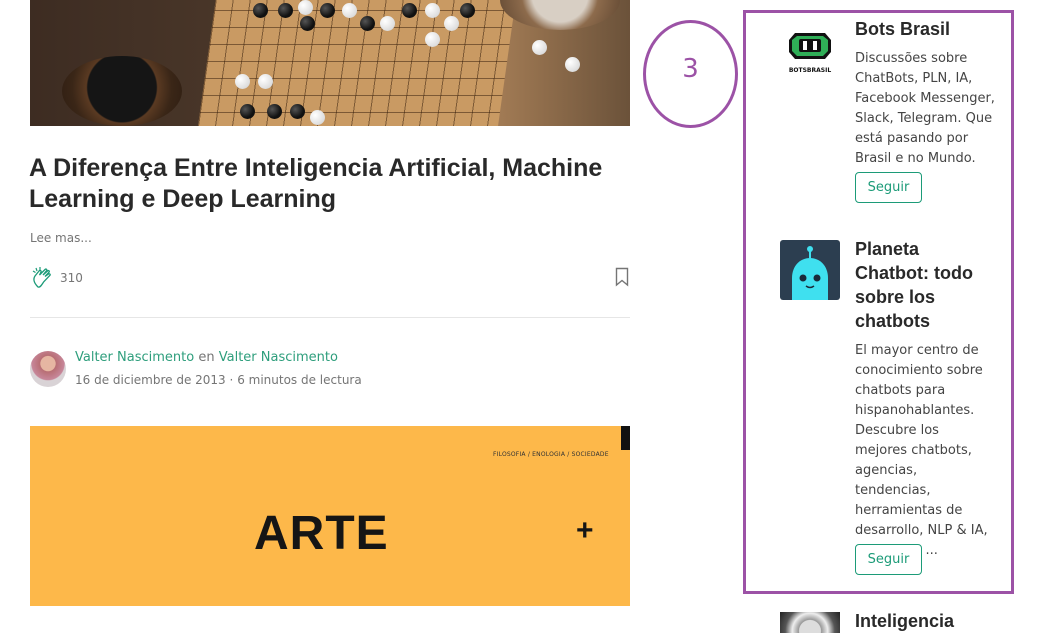 This screenshot has width=1041, height=633. Describe the element at coordinates (922, 621) in the screenshot. I see `publication-name: Inteligencia` at that location.